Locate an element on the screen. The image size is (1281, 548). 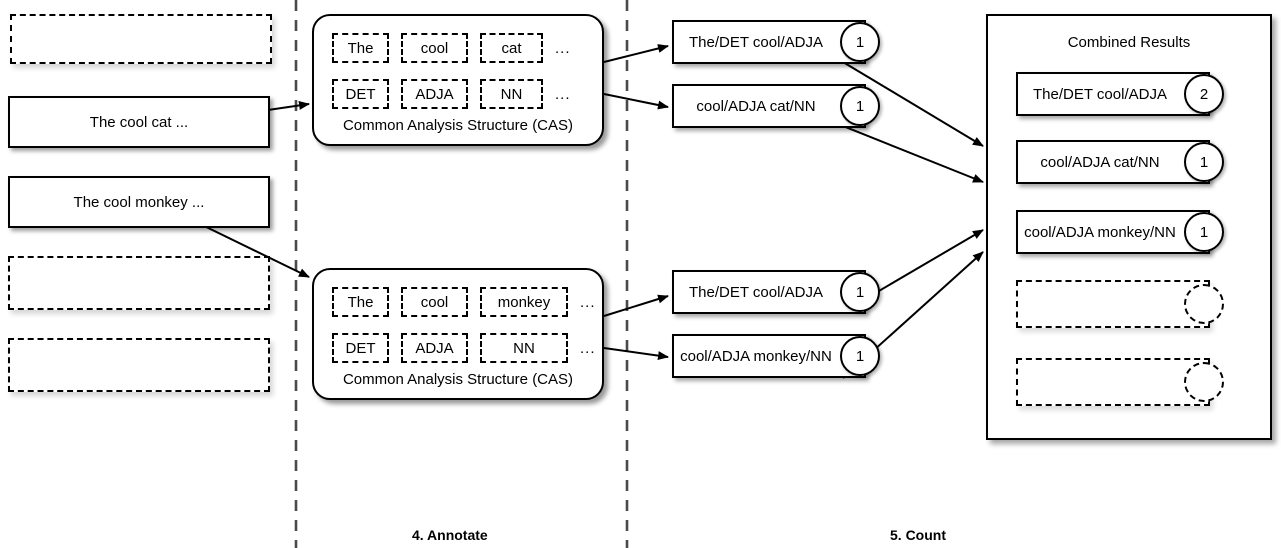
document-placeholder-top is located at coordinates (141, 39).